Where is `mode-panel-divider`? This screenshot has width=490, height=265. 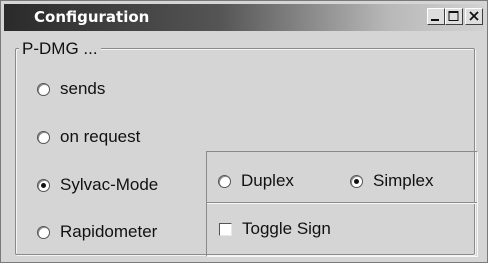 mode-panel-divider is located at coordinates (342, 203).